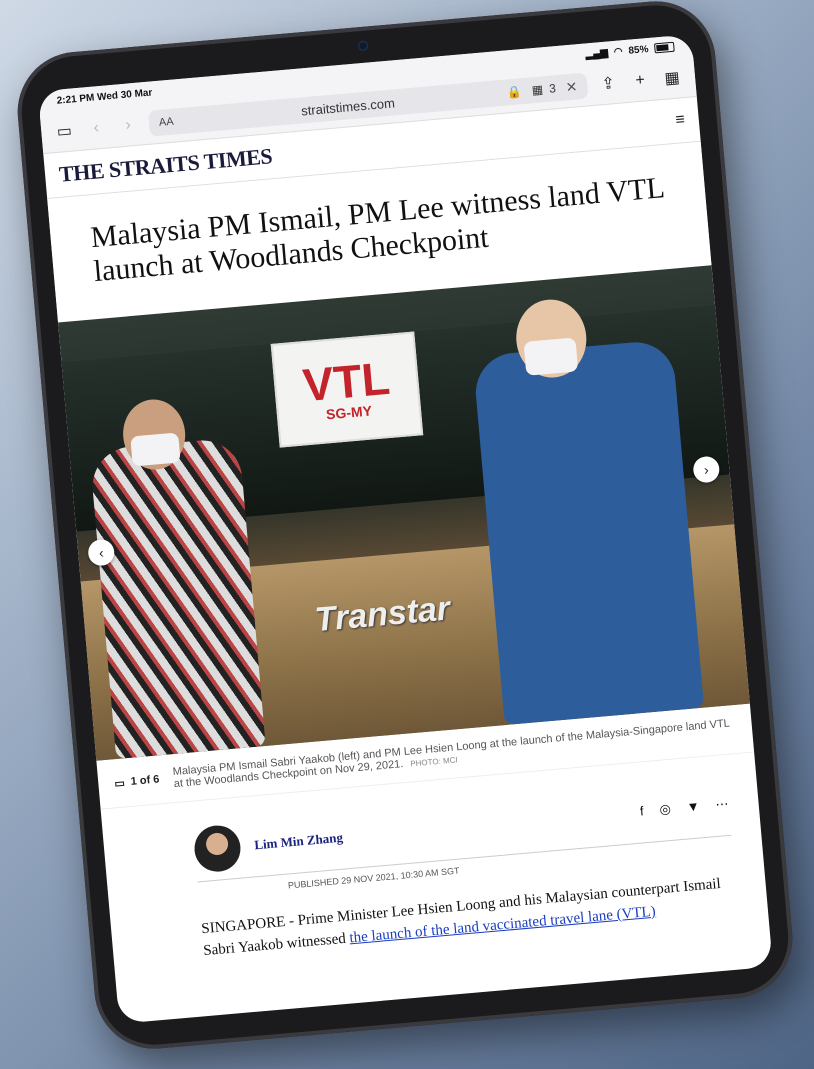 The image size is (814, 1069). Describe the element at coordinates (177, 598) in the screenshot. I see `person-left` at that location.